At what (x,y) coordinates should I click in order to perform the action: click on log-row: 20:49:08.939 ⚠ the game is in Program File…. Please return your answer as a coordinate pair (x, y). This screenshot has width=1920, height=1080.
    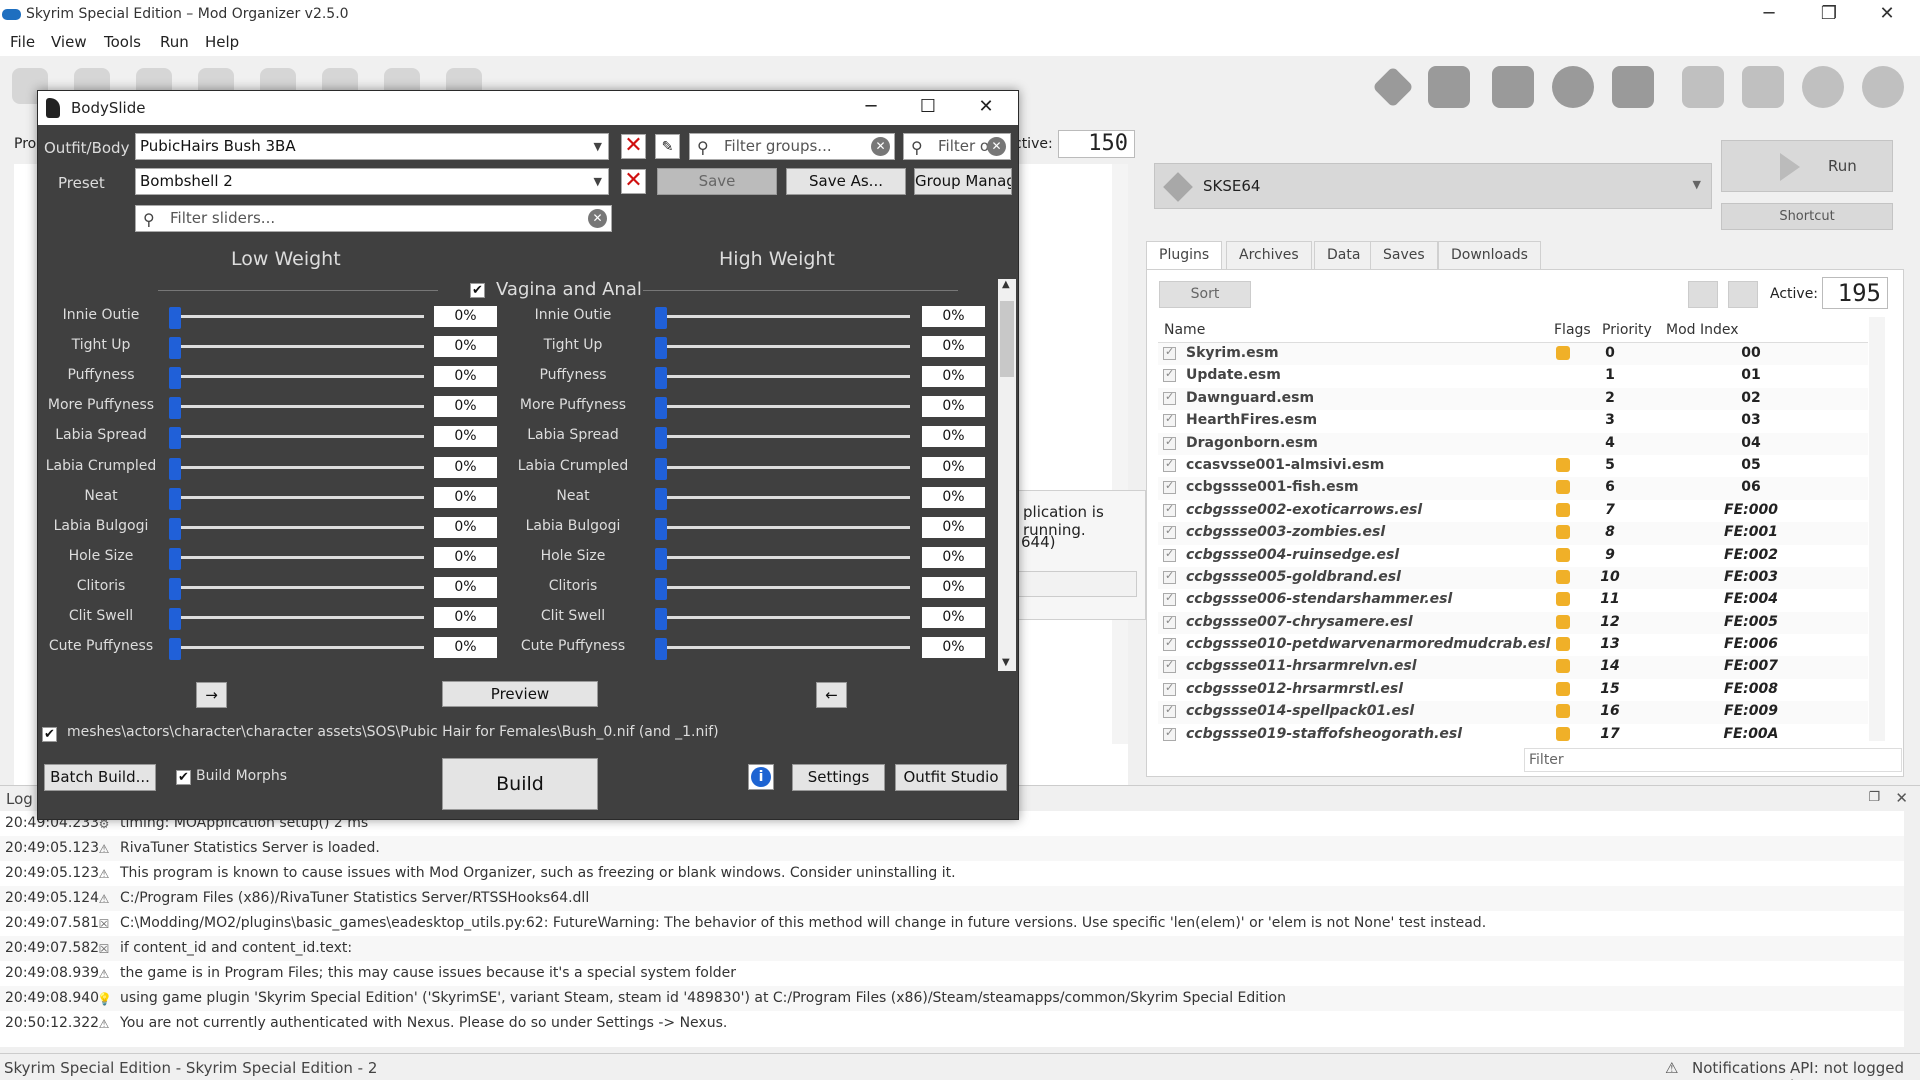
    Looking at the image, I should click on (952, 973).